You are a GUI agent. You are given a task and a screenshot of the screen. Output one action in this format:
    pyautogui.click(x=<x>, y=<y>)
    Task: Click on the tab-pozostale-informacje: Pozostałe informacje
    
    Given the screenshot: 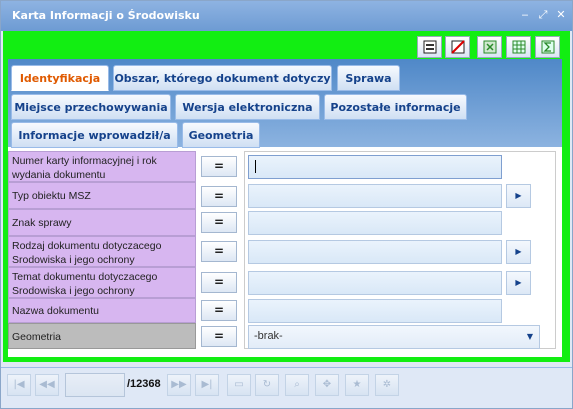 What is the action you would take?
    pyautogui.click(x=395, y=107)
    